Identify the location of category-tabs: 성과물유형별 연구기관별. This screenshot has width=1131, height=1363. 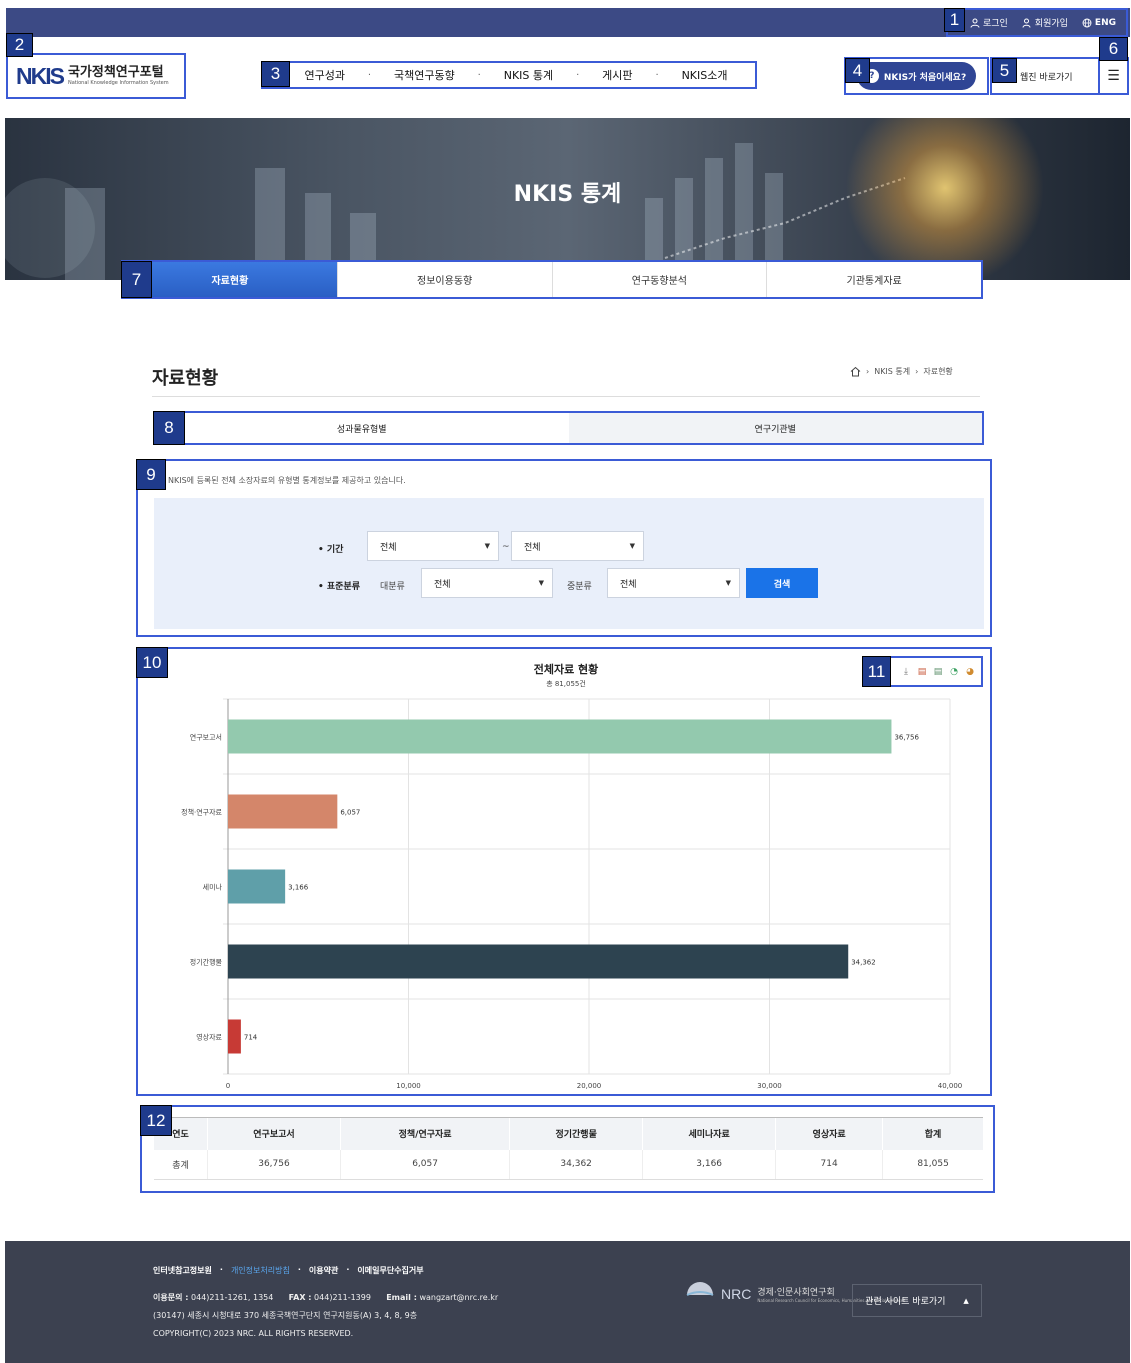
(568, 428).